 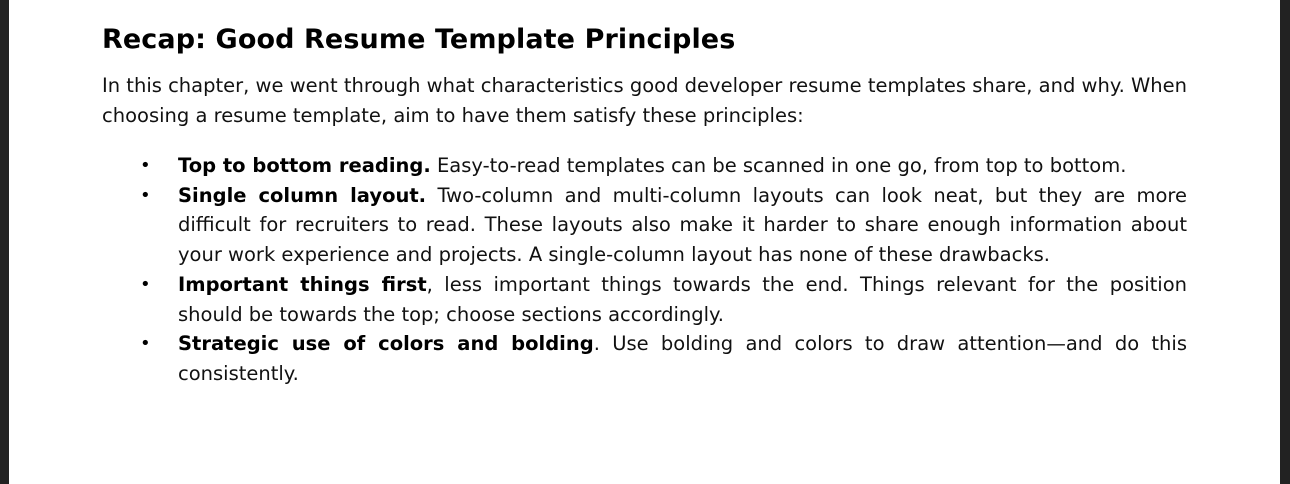 What do you see at coordinates (419, 39) in the screenshot?
I see `section-heading: Recap: Good Resume Template Principles` at bounding box center [419, 39].